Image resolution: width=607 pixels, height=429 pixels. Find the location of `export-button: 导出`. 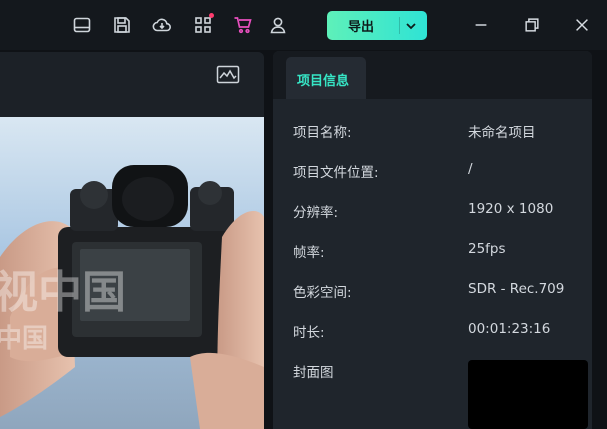

export-button: 导出 is located at coordinates (377, 25).